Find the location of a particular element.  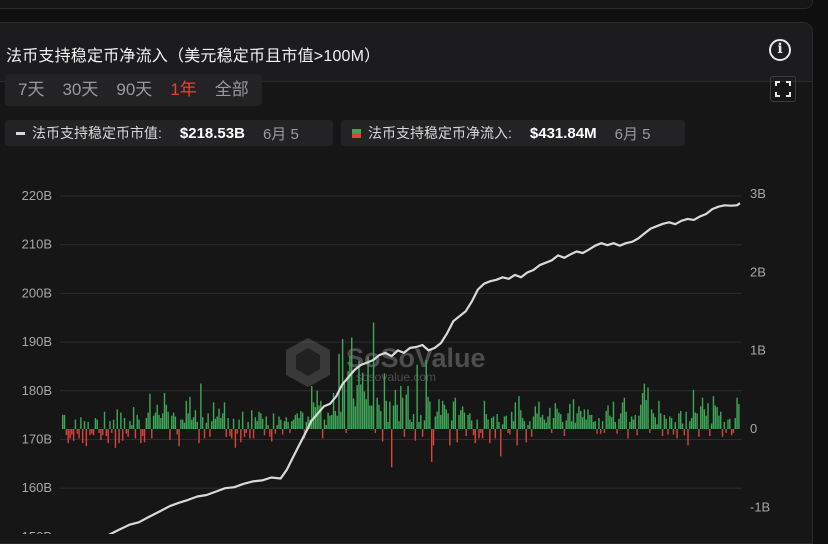

right-axis-tick-label: 1B is located at coordinates (758, 350).